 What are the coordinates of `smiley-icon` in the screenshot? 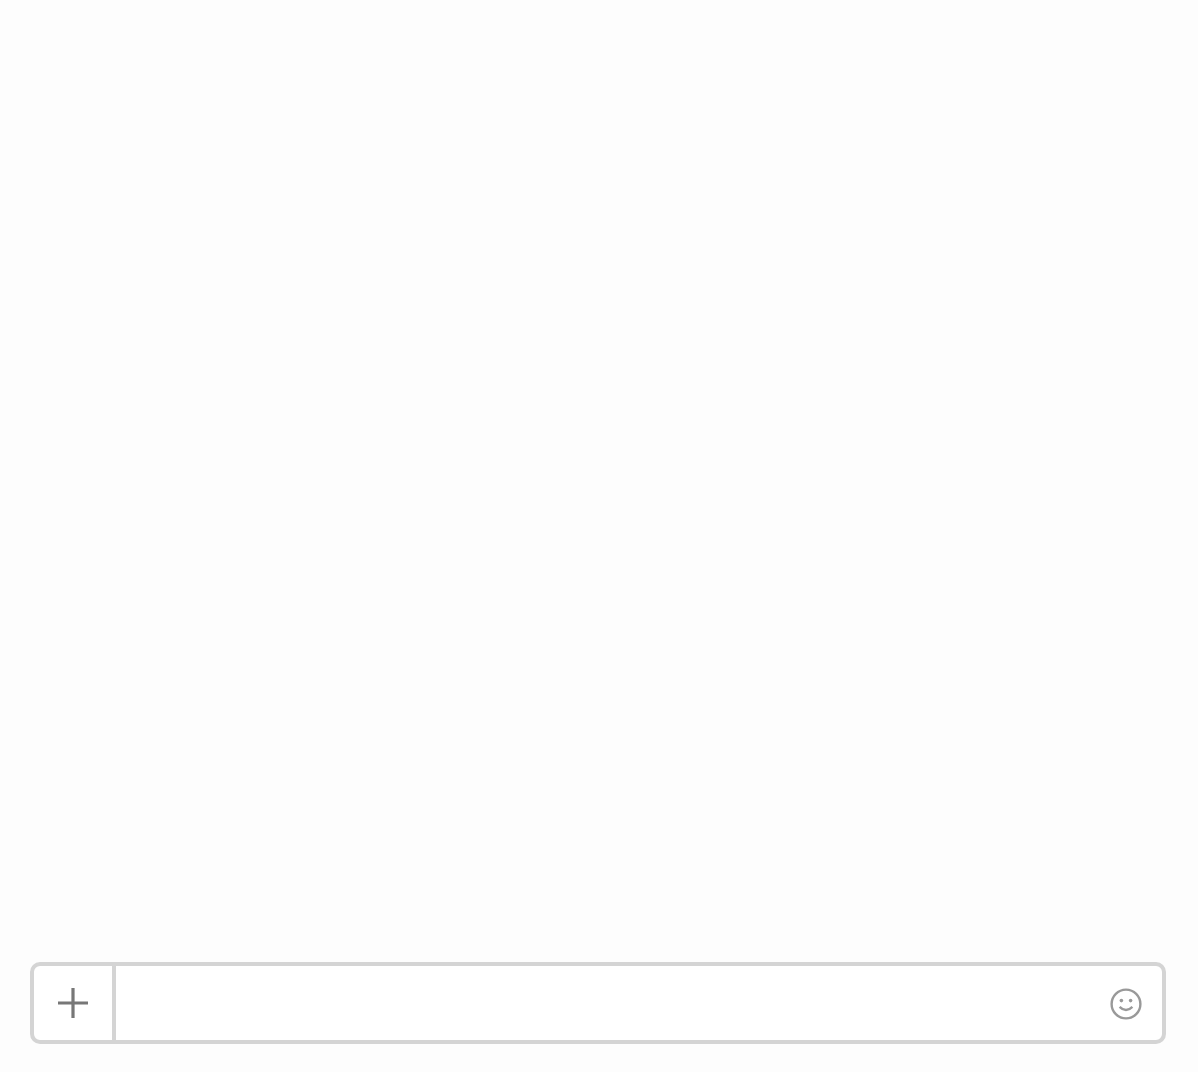 It's located at (1126, 1003).